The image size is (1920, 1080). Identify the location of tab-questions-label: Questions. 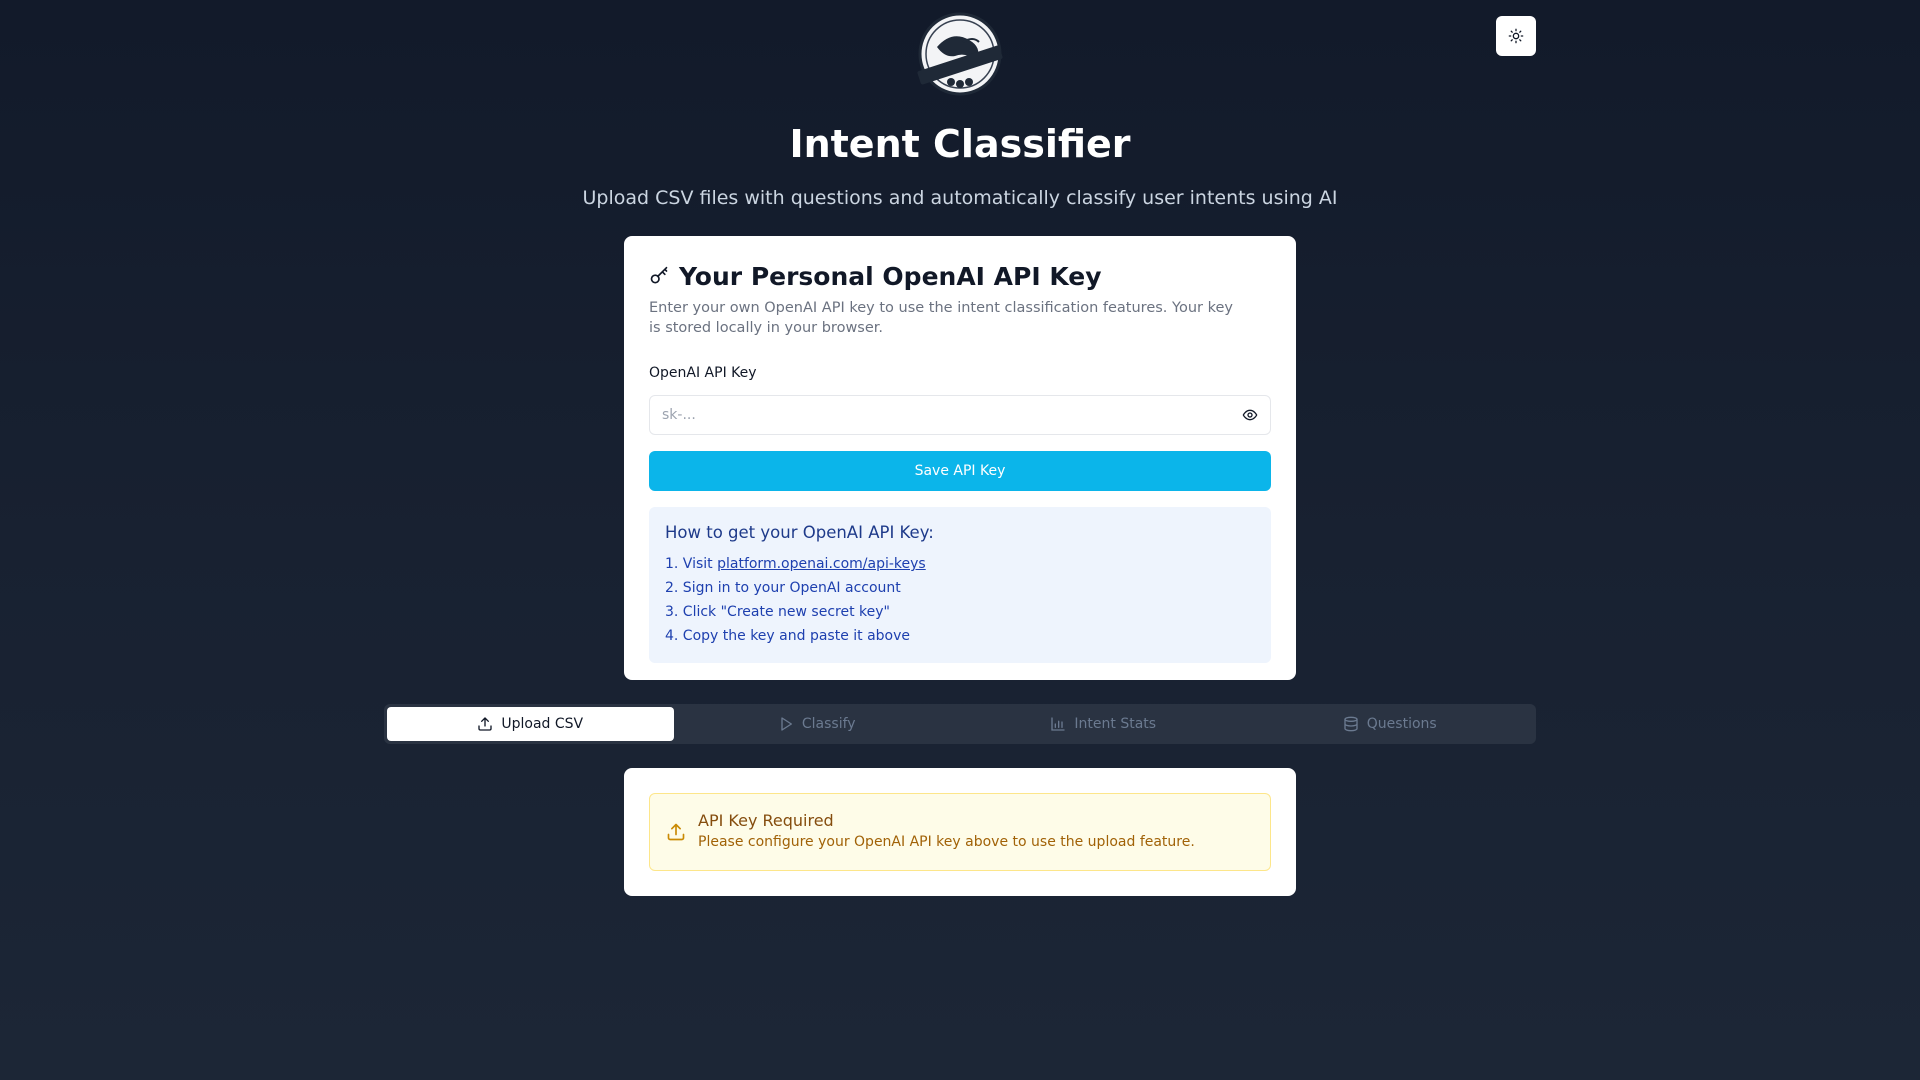
(1401, 724).